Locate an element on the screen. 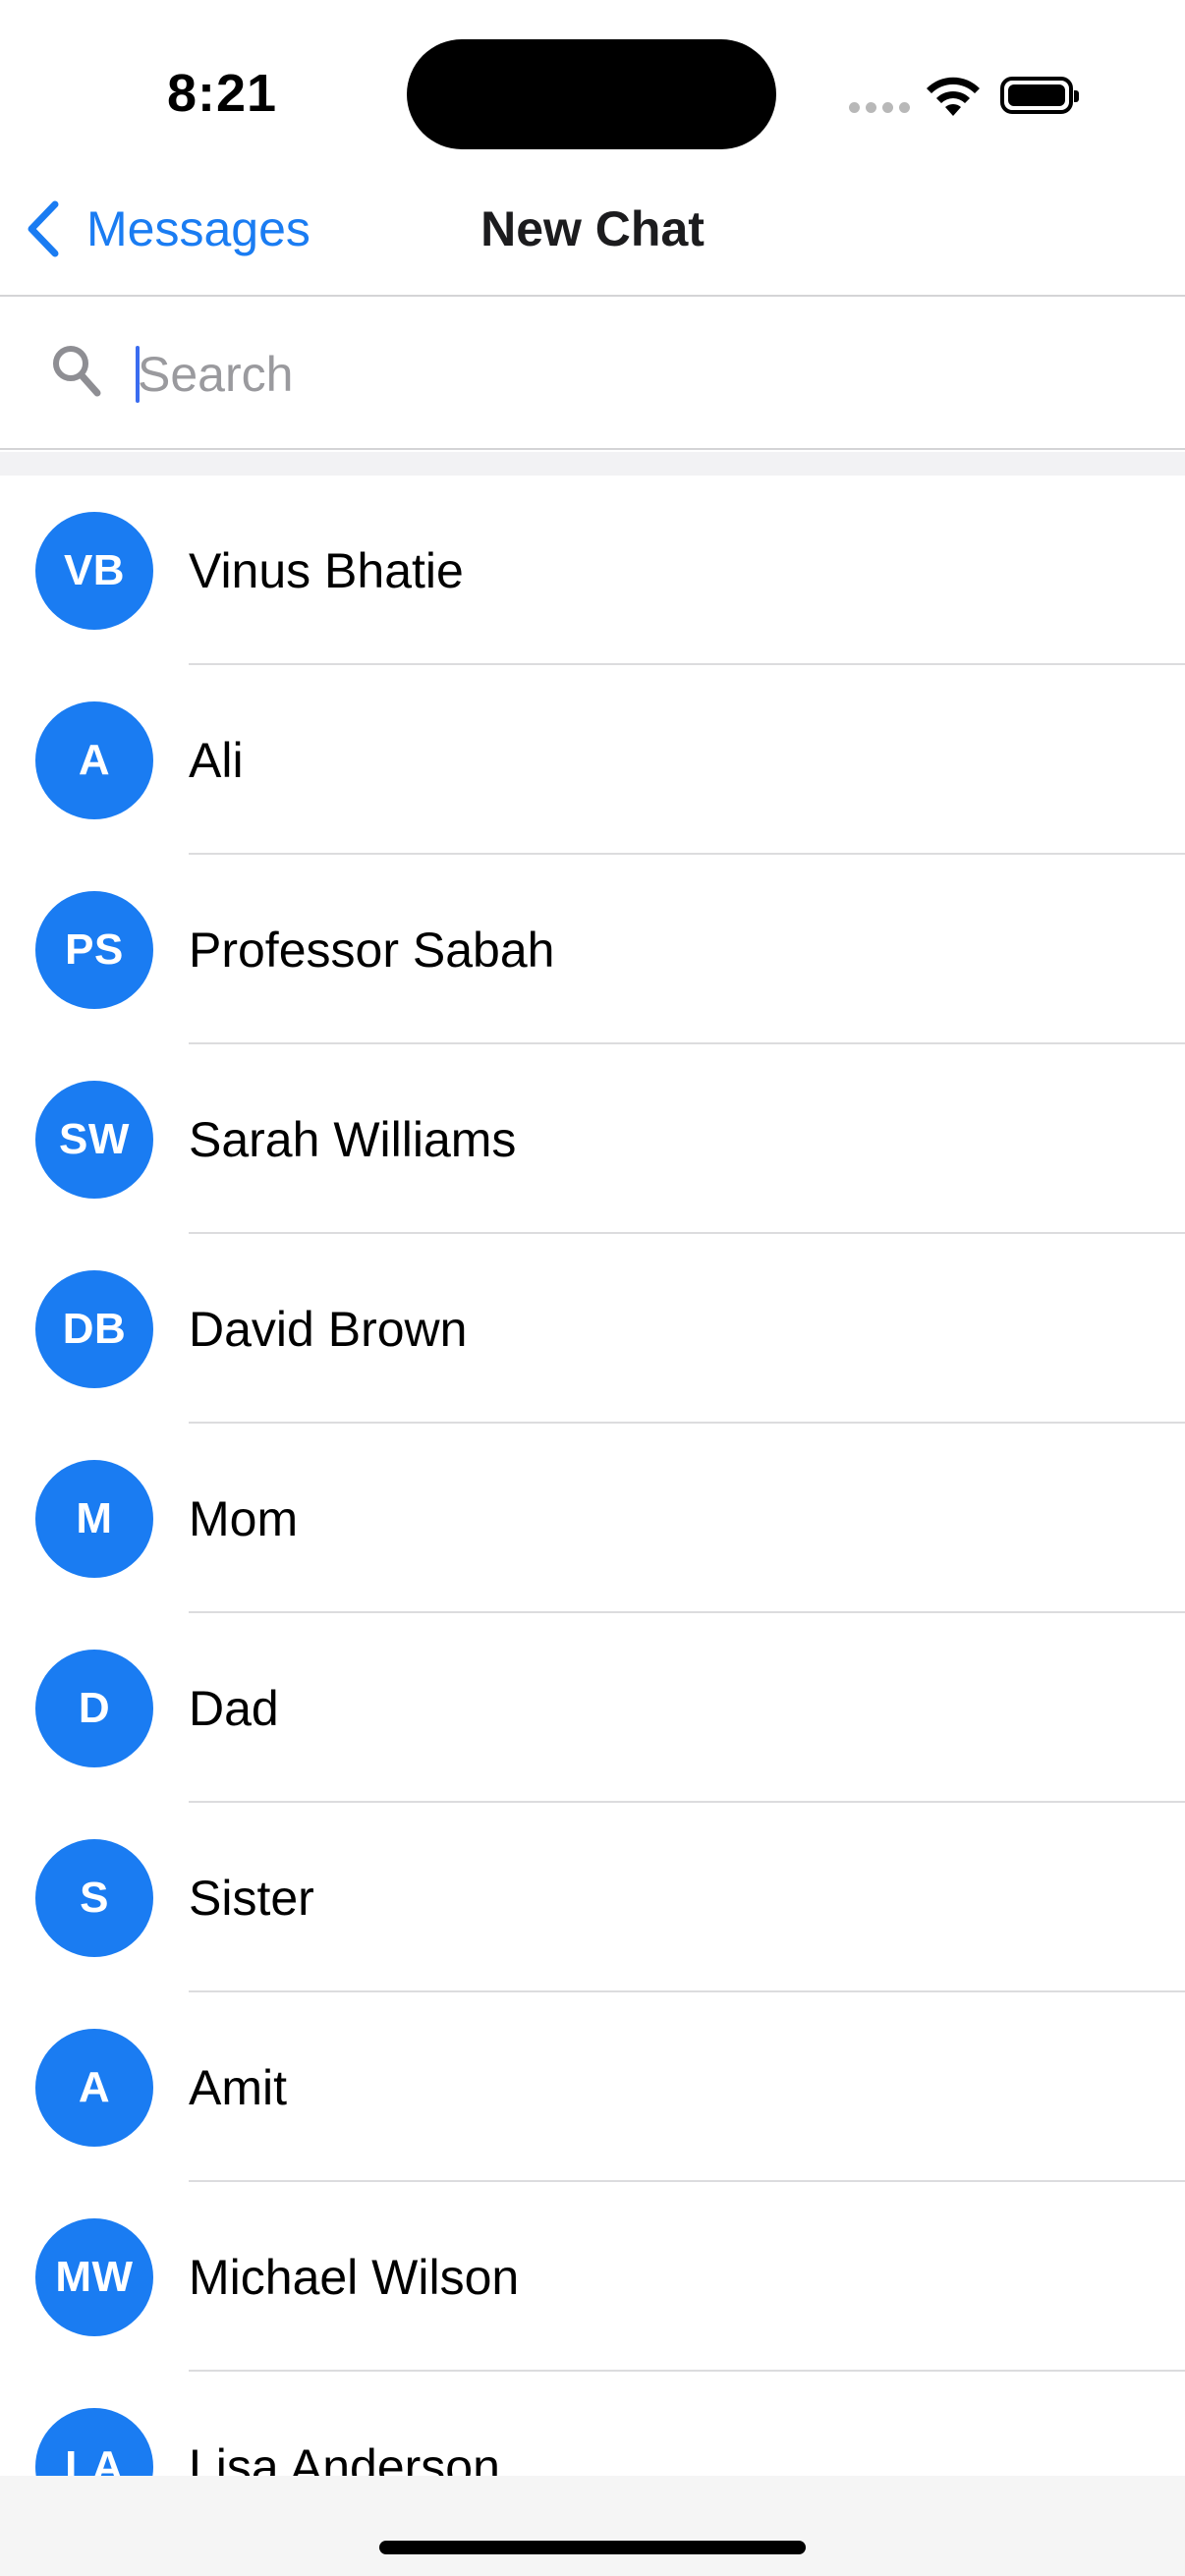  contact-row: LA Lisa Anderson is located at coordinates (592, 2424).